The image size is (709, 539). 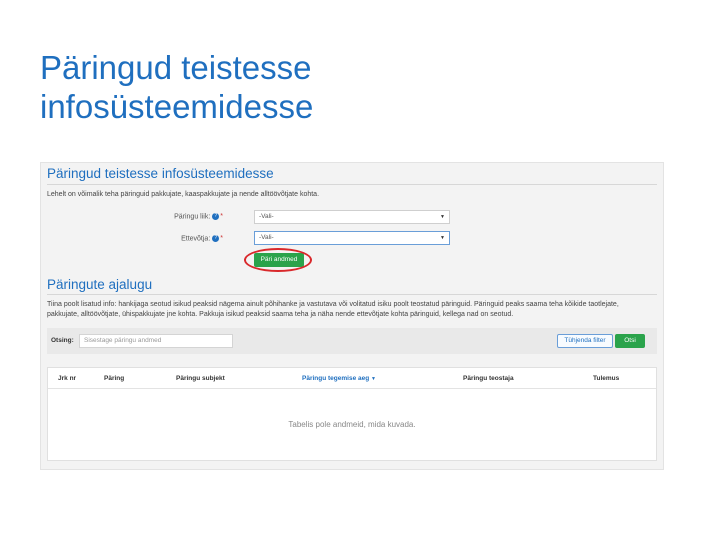 What do you see at coordinates (100, 284) in the screenshot?
I see `section-title-history: Päringute ajalugu` at bounding box center [100, 284].